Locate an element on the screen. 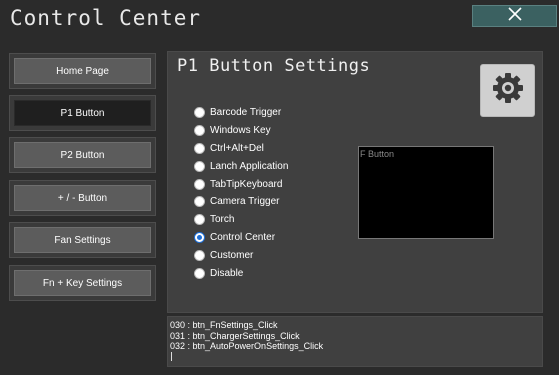 This screenshot has width=559, height=375. sidebar-item-frame: P1 Button is located at coordinates (82, 113).